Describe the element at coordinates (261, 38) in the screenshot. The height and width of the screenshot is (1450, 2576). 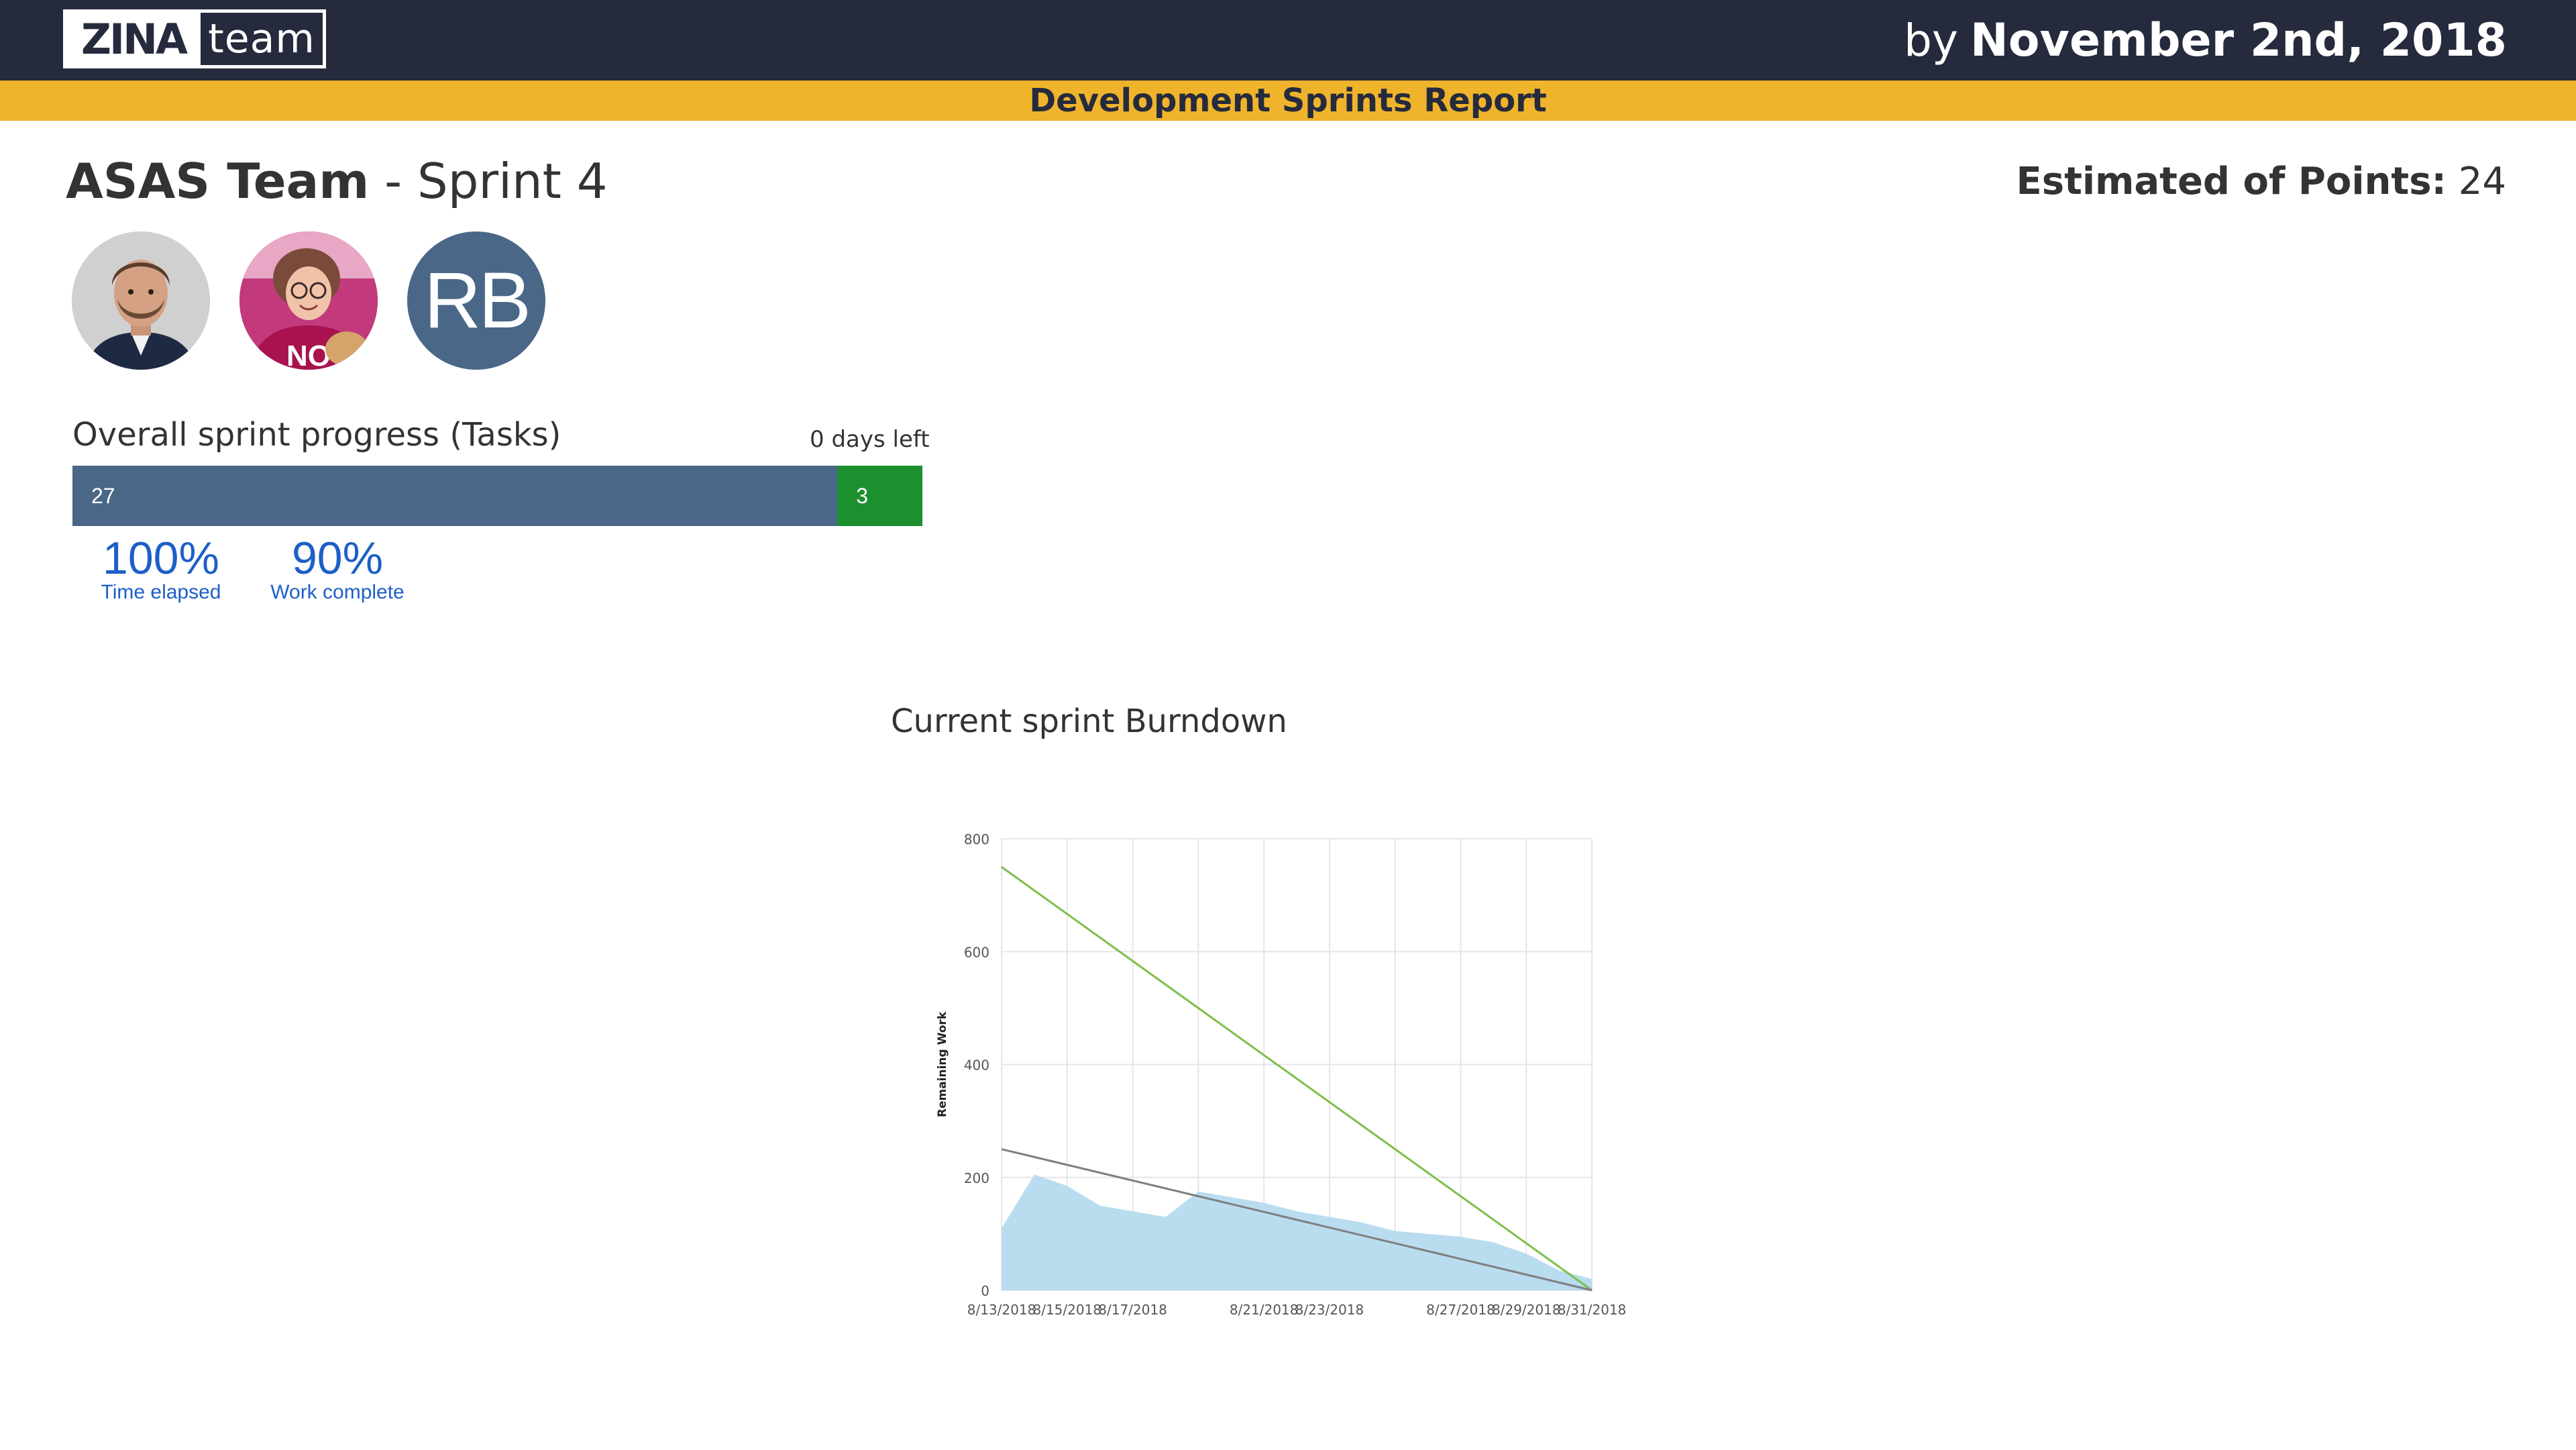
I see `logo-team-text: team` at that location.